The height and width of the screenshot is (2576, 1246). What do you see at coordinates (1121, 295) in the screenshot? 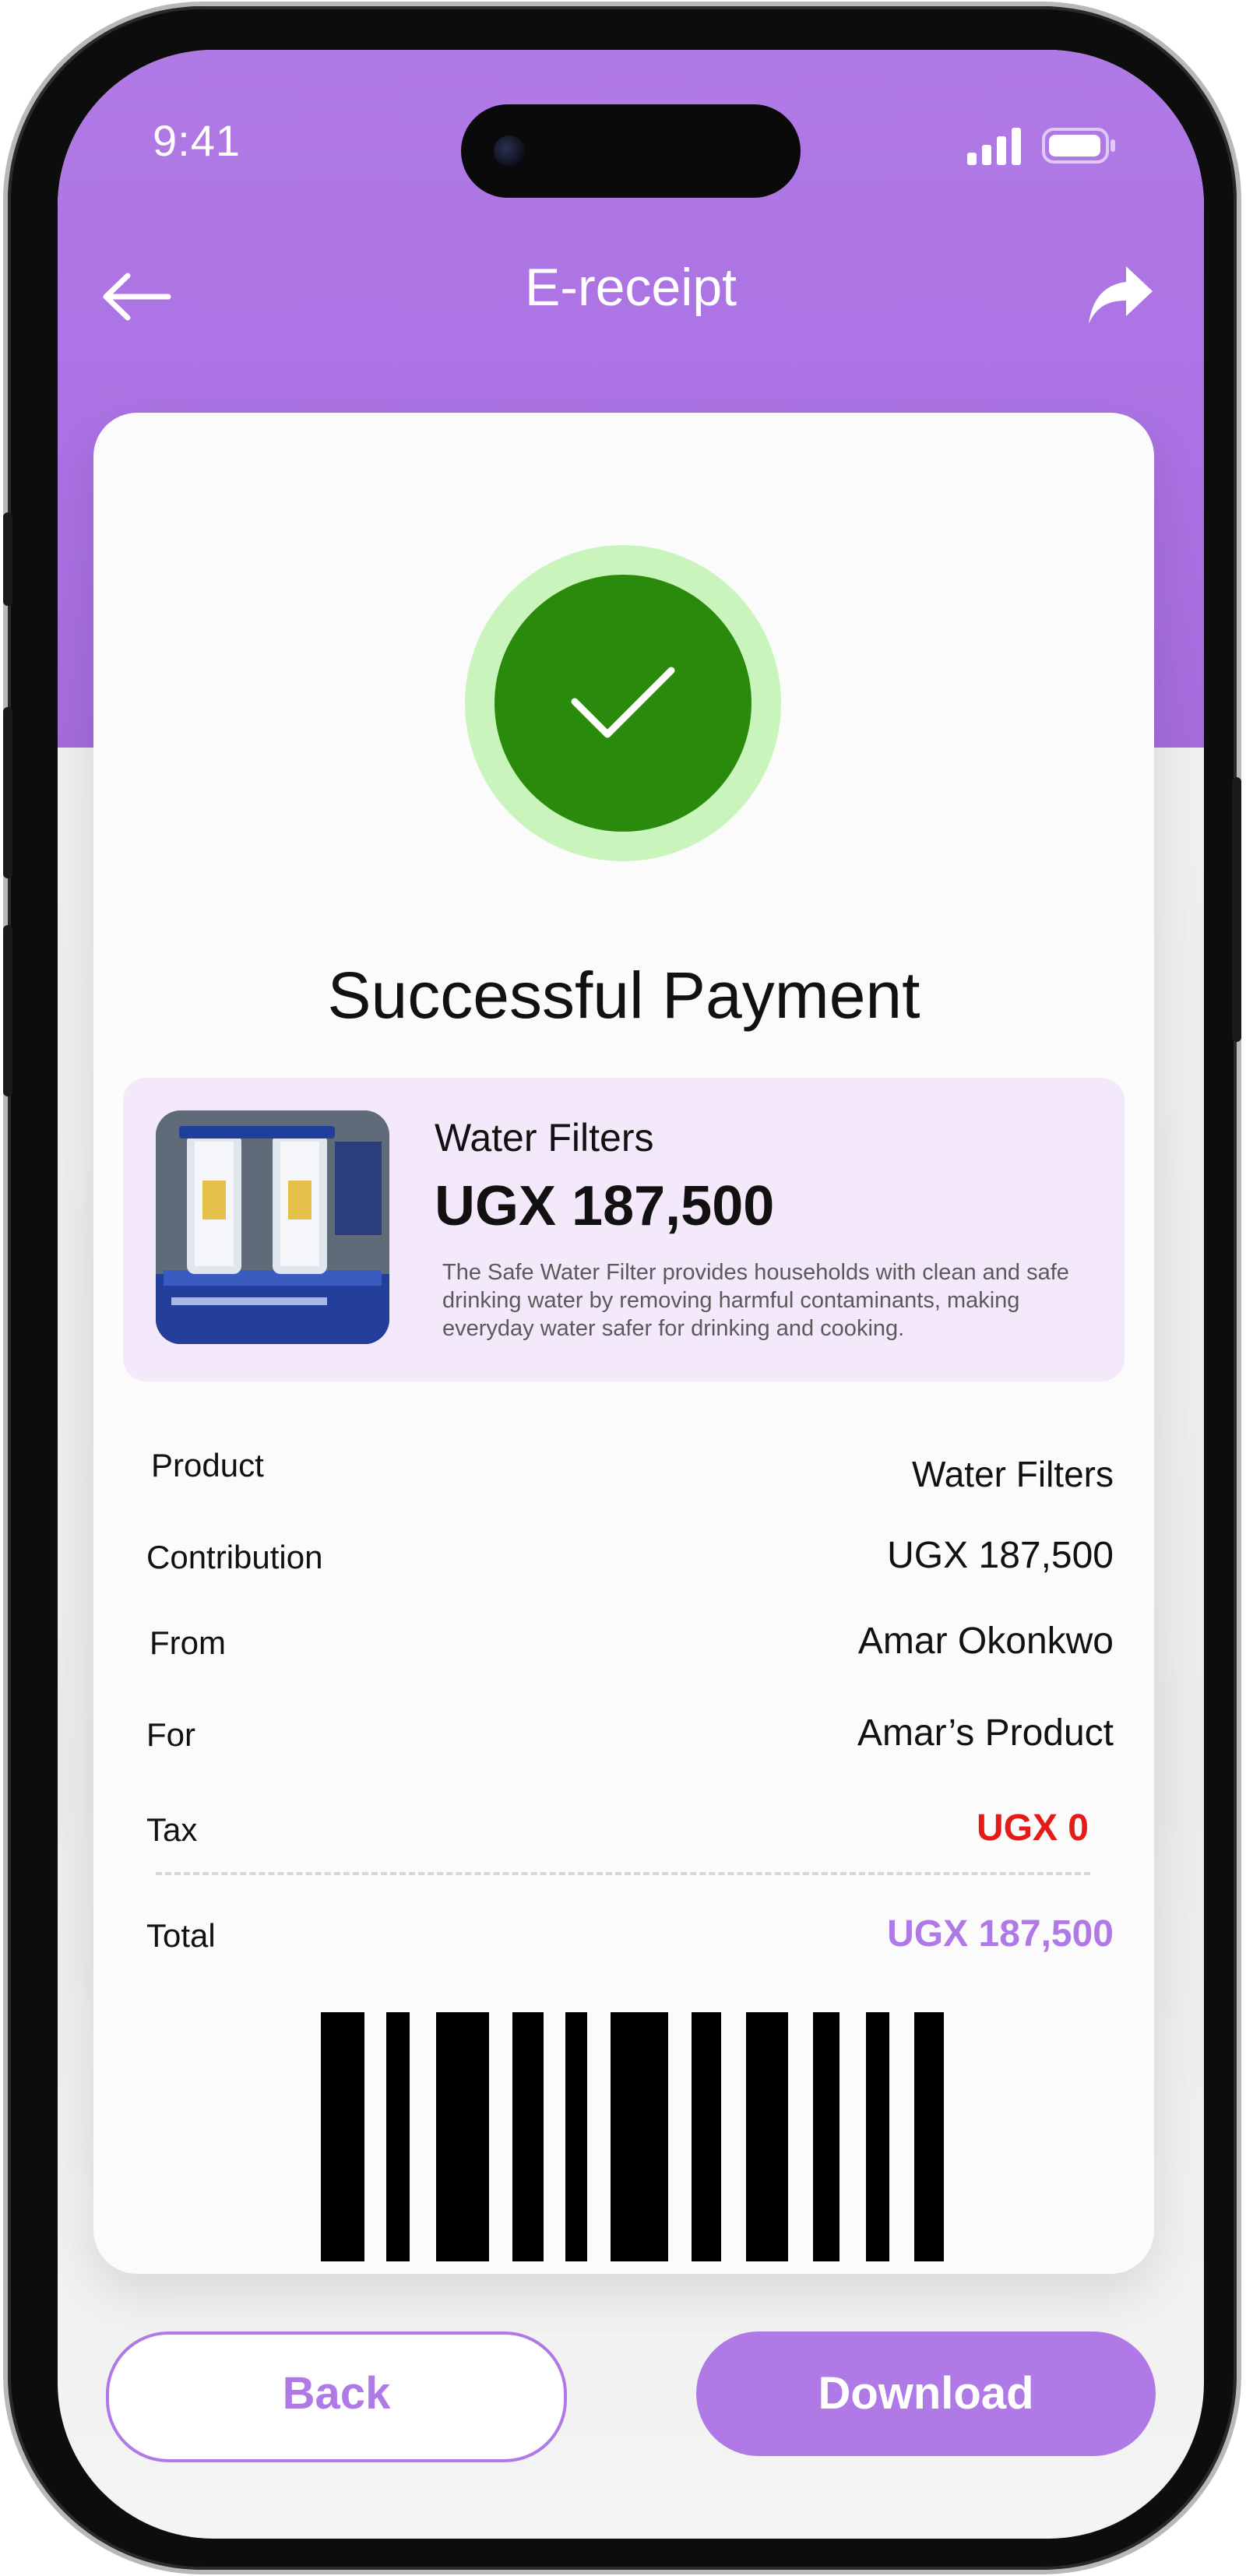
I see `share-icon` at bounding box center [1121, 295].